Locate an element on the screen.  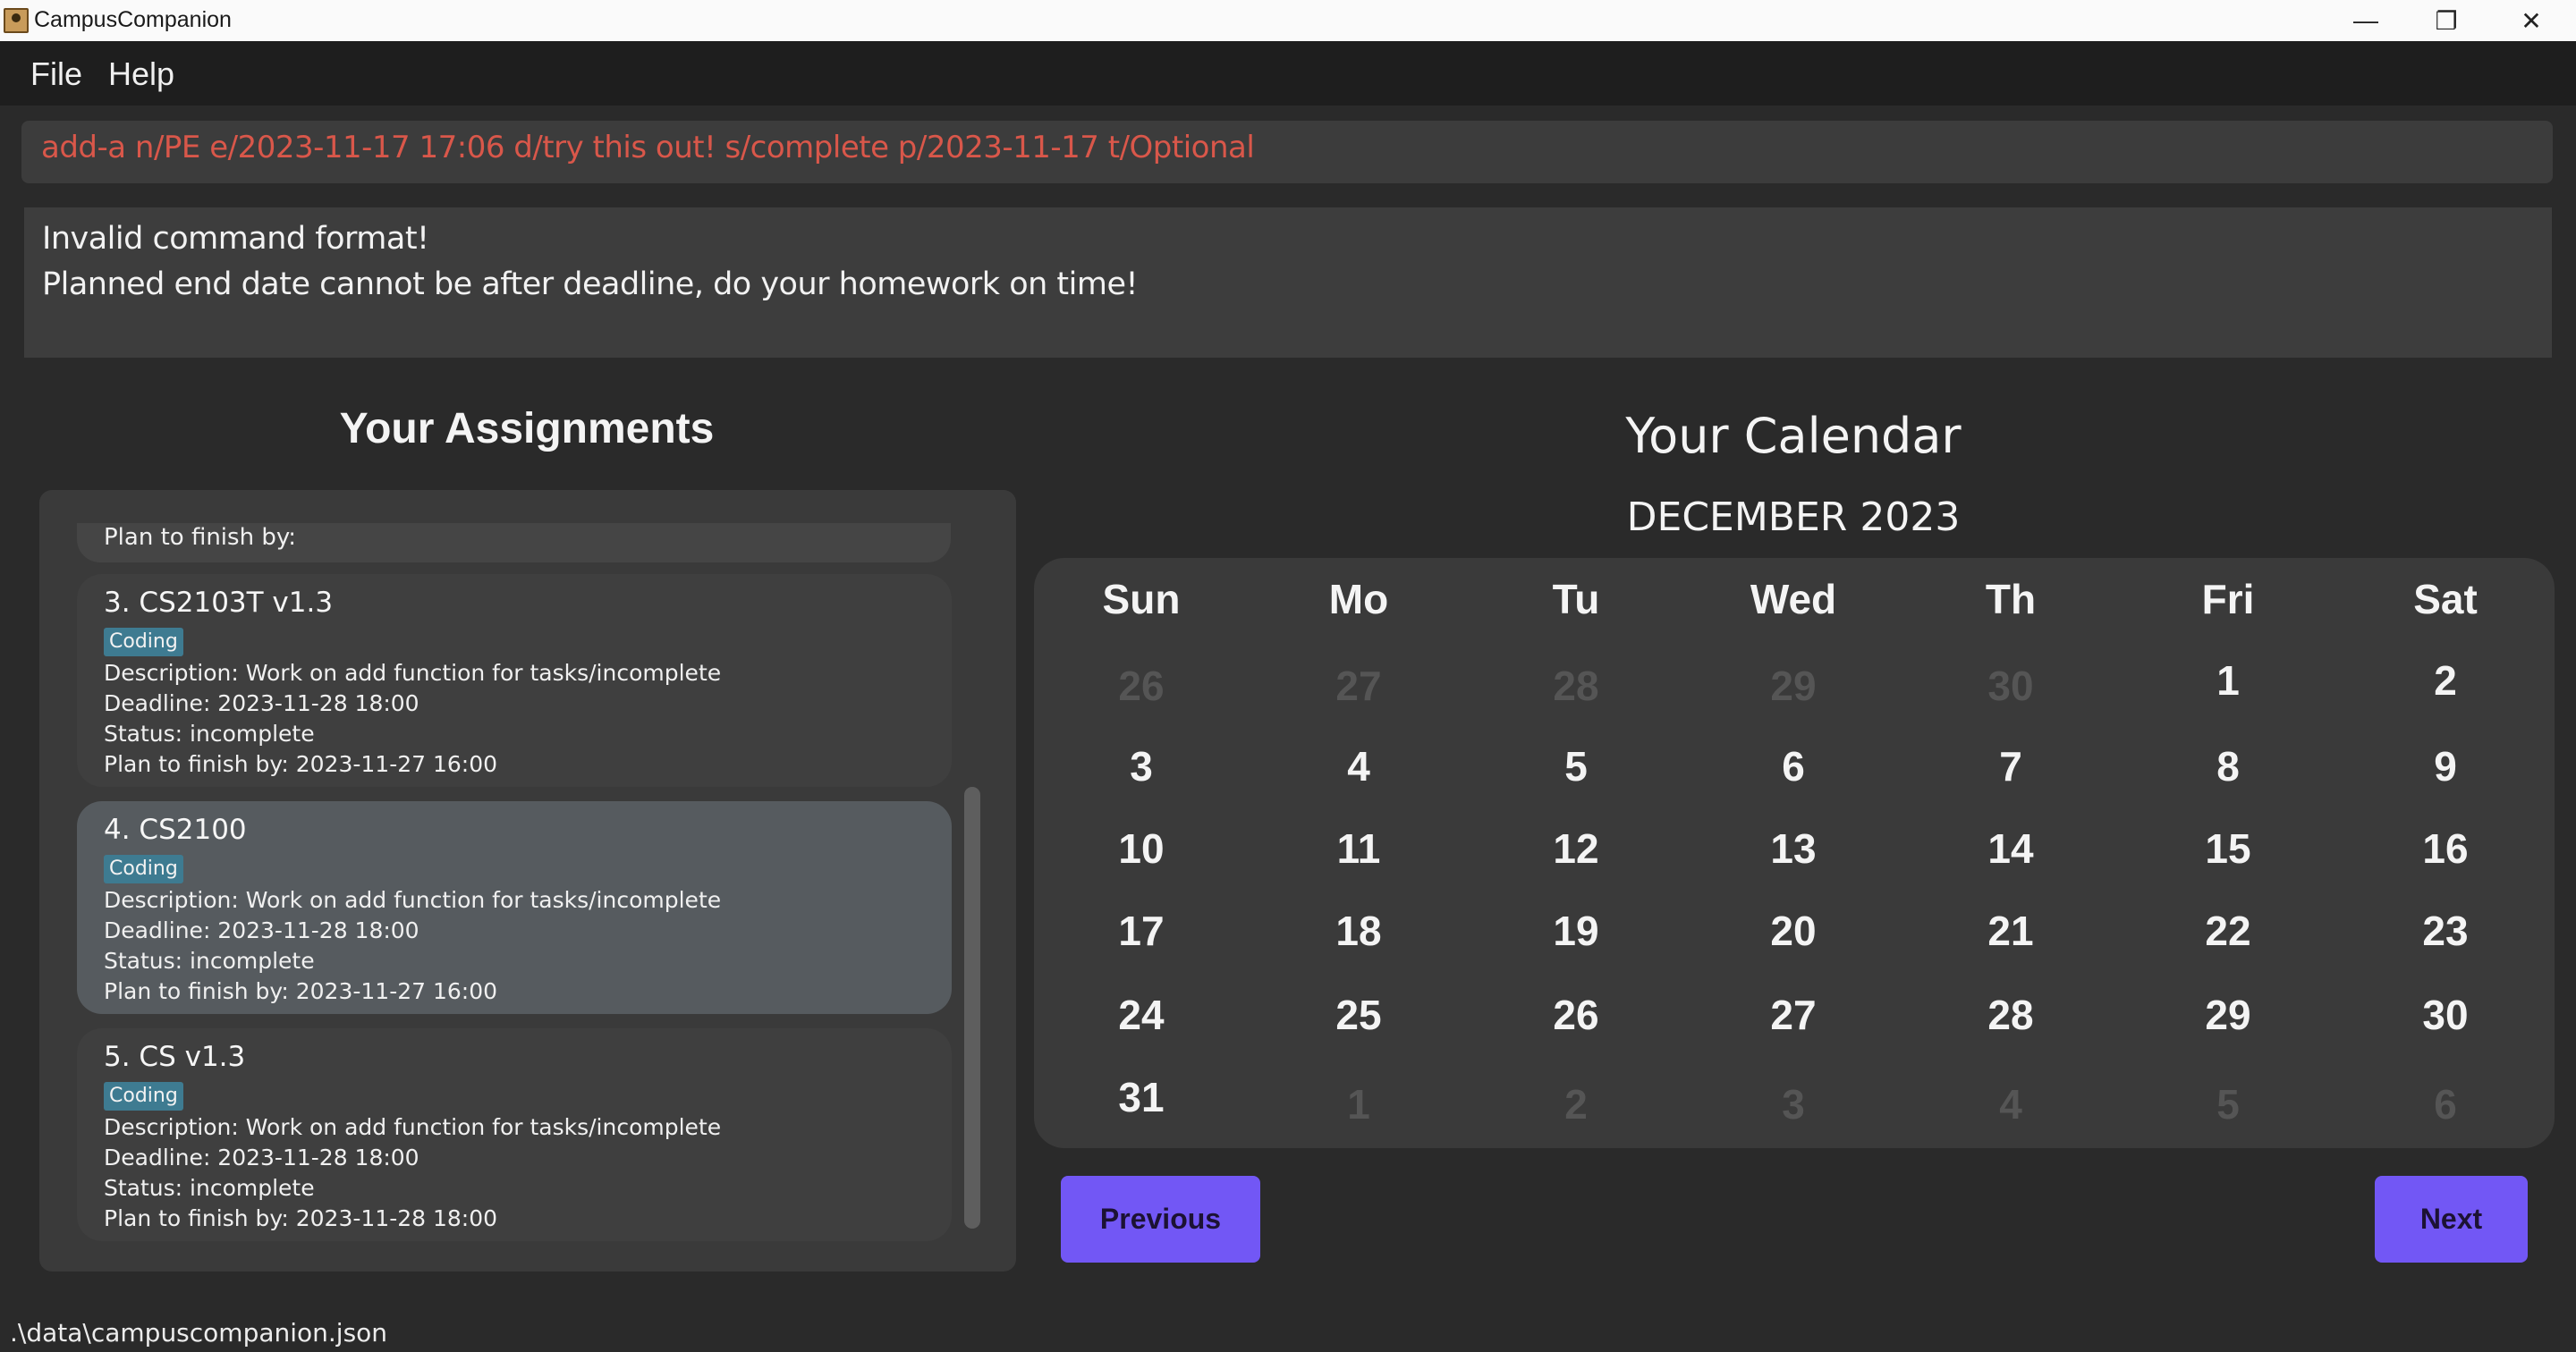
calendar-day: 31 is located at coordinates (1141, 1097).